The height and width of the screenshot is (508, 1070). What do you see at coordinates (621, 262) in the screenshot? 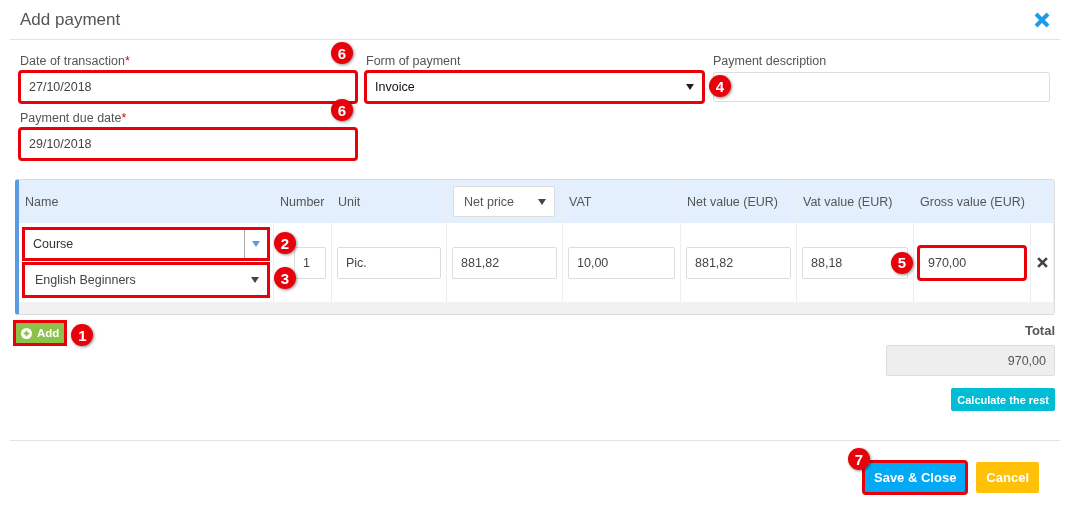
I see `input-field: 10,00` at bounding box center [621, 262].